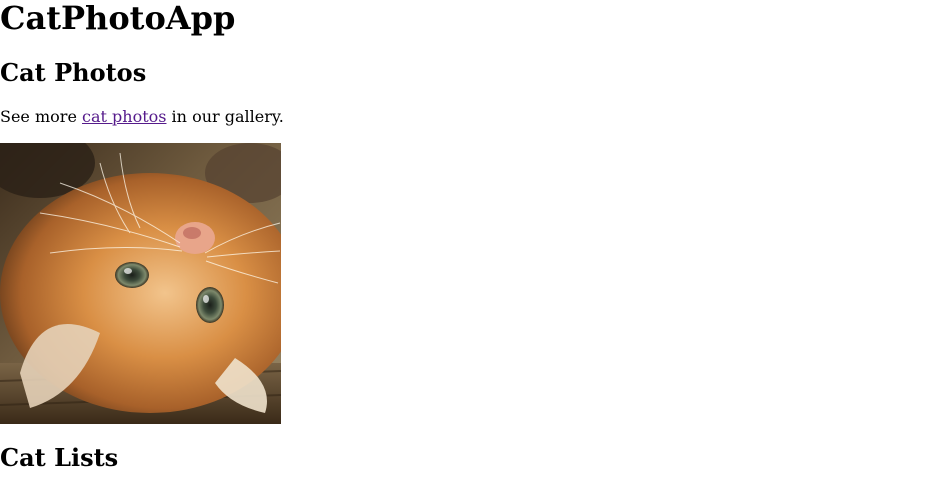 The height and width of the screenshot is (481, 945). What do you see at coordinates (124, 116) in the screenshot?
I see `cat-photos-link: cat photos` at bounding box center [124, 116].